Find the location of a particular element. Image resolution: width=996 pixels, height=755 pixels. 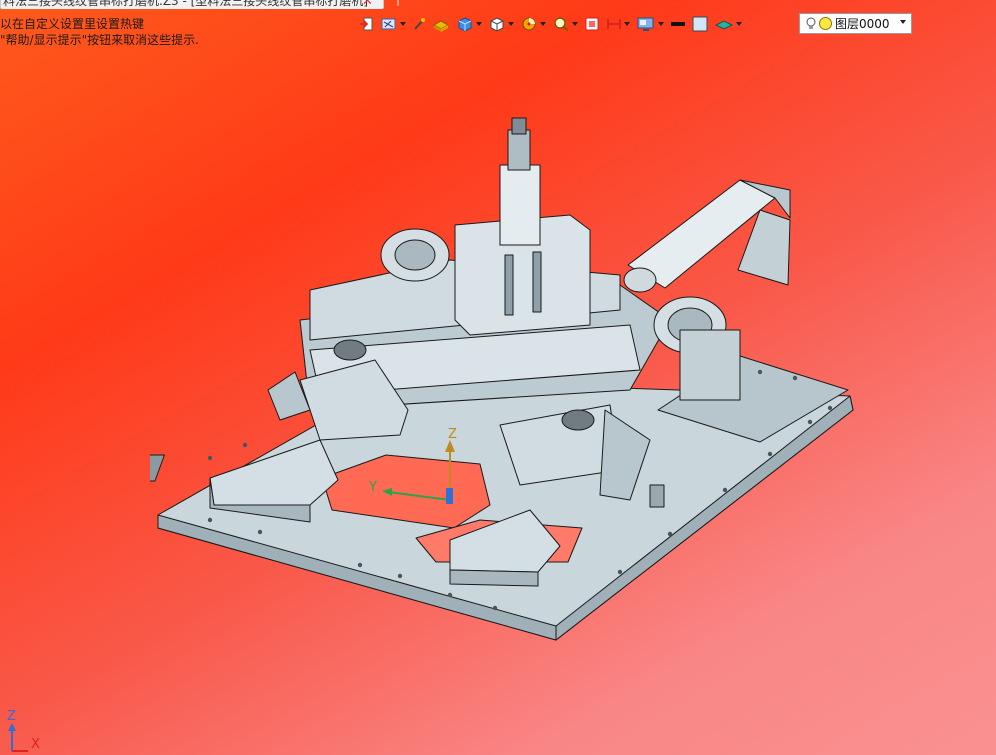

section-view-button is located at coordinates (618, 24).